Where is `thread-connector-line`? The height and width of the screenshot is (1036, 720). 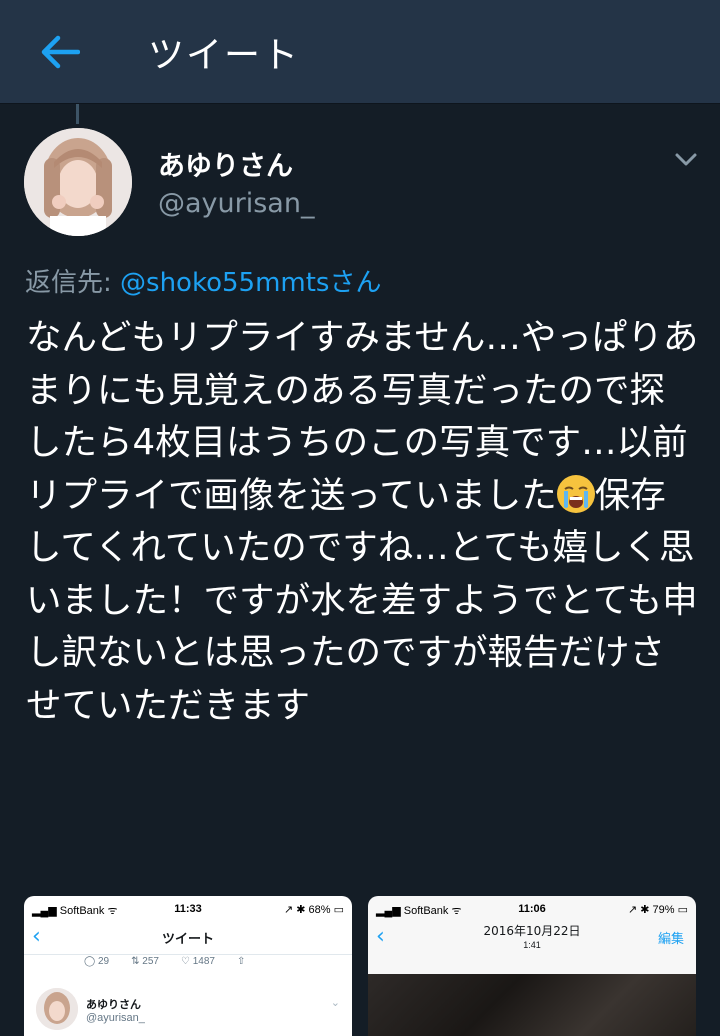
thread-connector-line is located at coordinates (77, 114).